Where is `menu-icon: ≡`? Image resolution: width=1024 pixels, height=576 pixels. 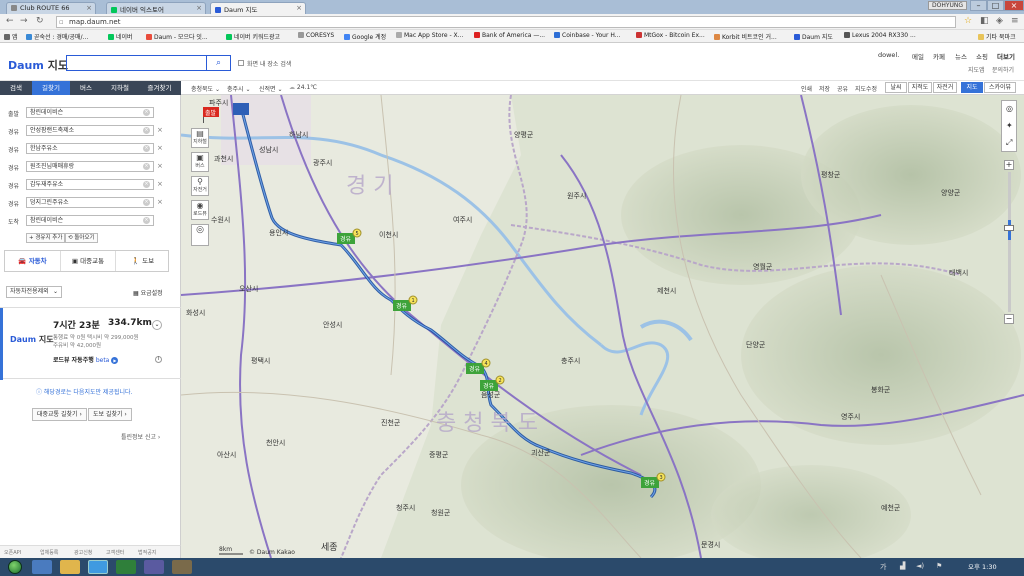 menu-icon: ≡ is located at coordinates (1015, 21).